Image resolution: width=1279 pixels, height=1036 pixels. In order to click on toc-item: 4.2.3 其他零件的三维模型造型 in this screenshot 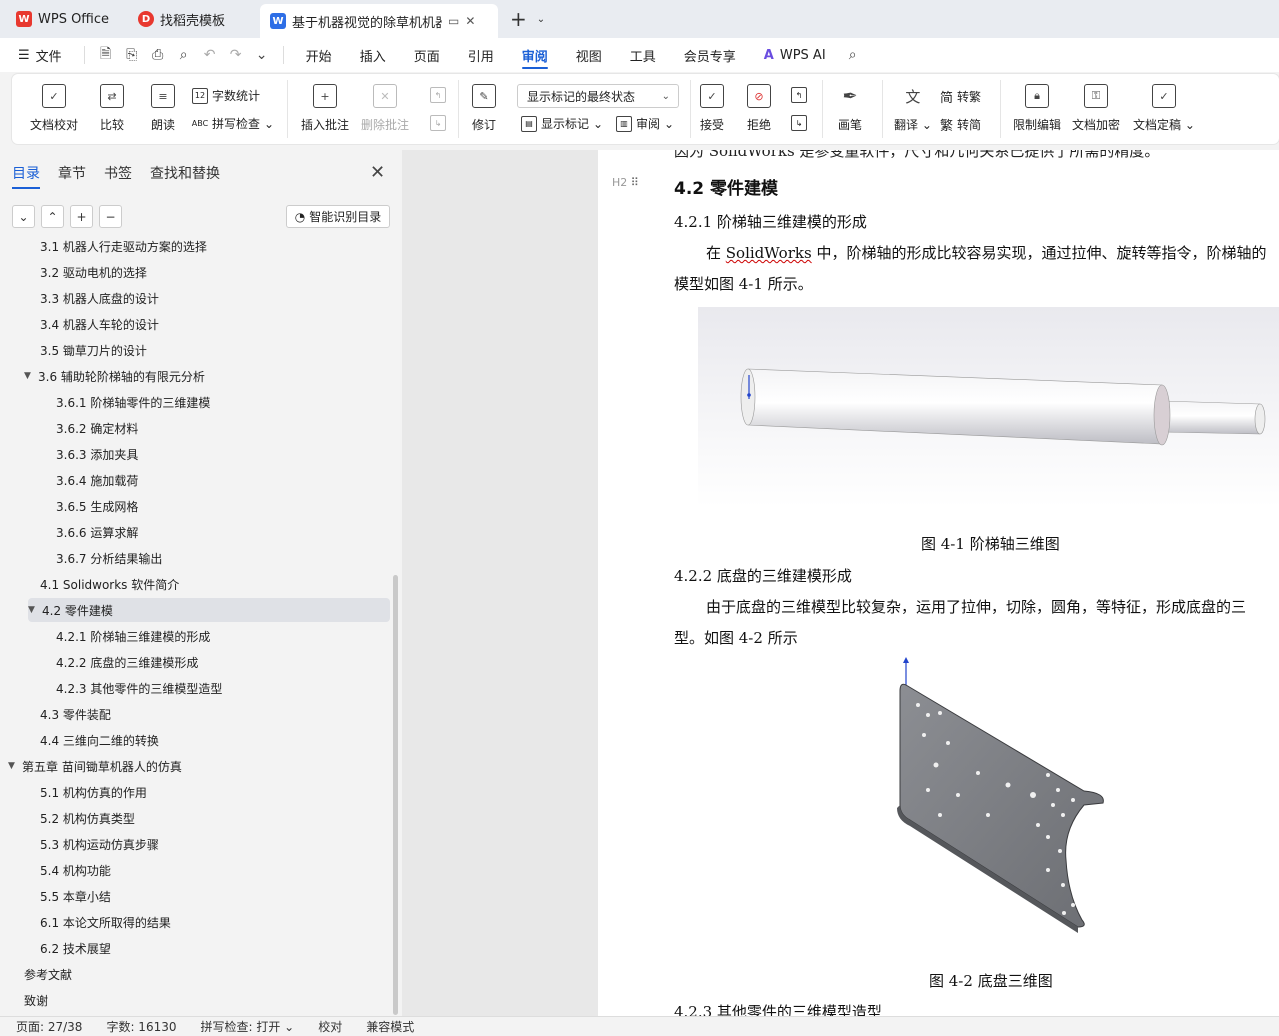, I will do `click(132, 688)`.